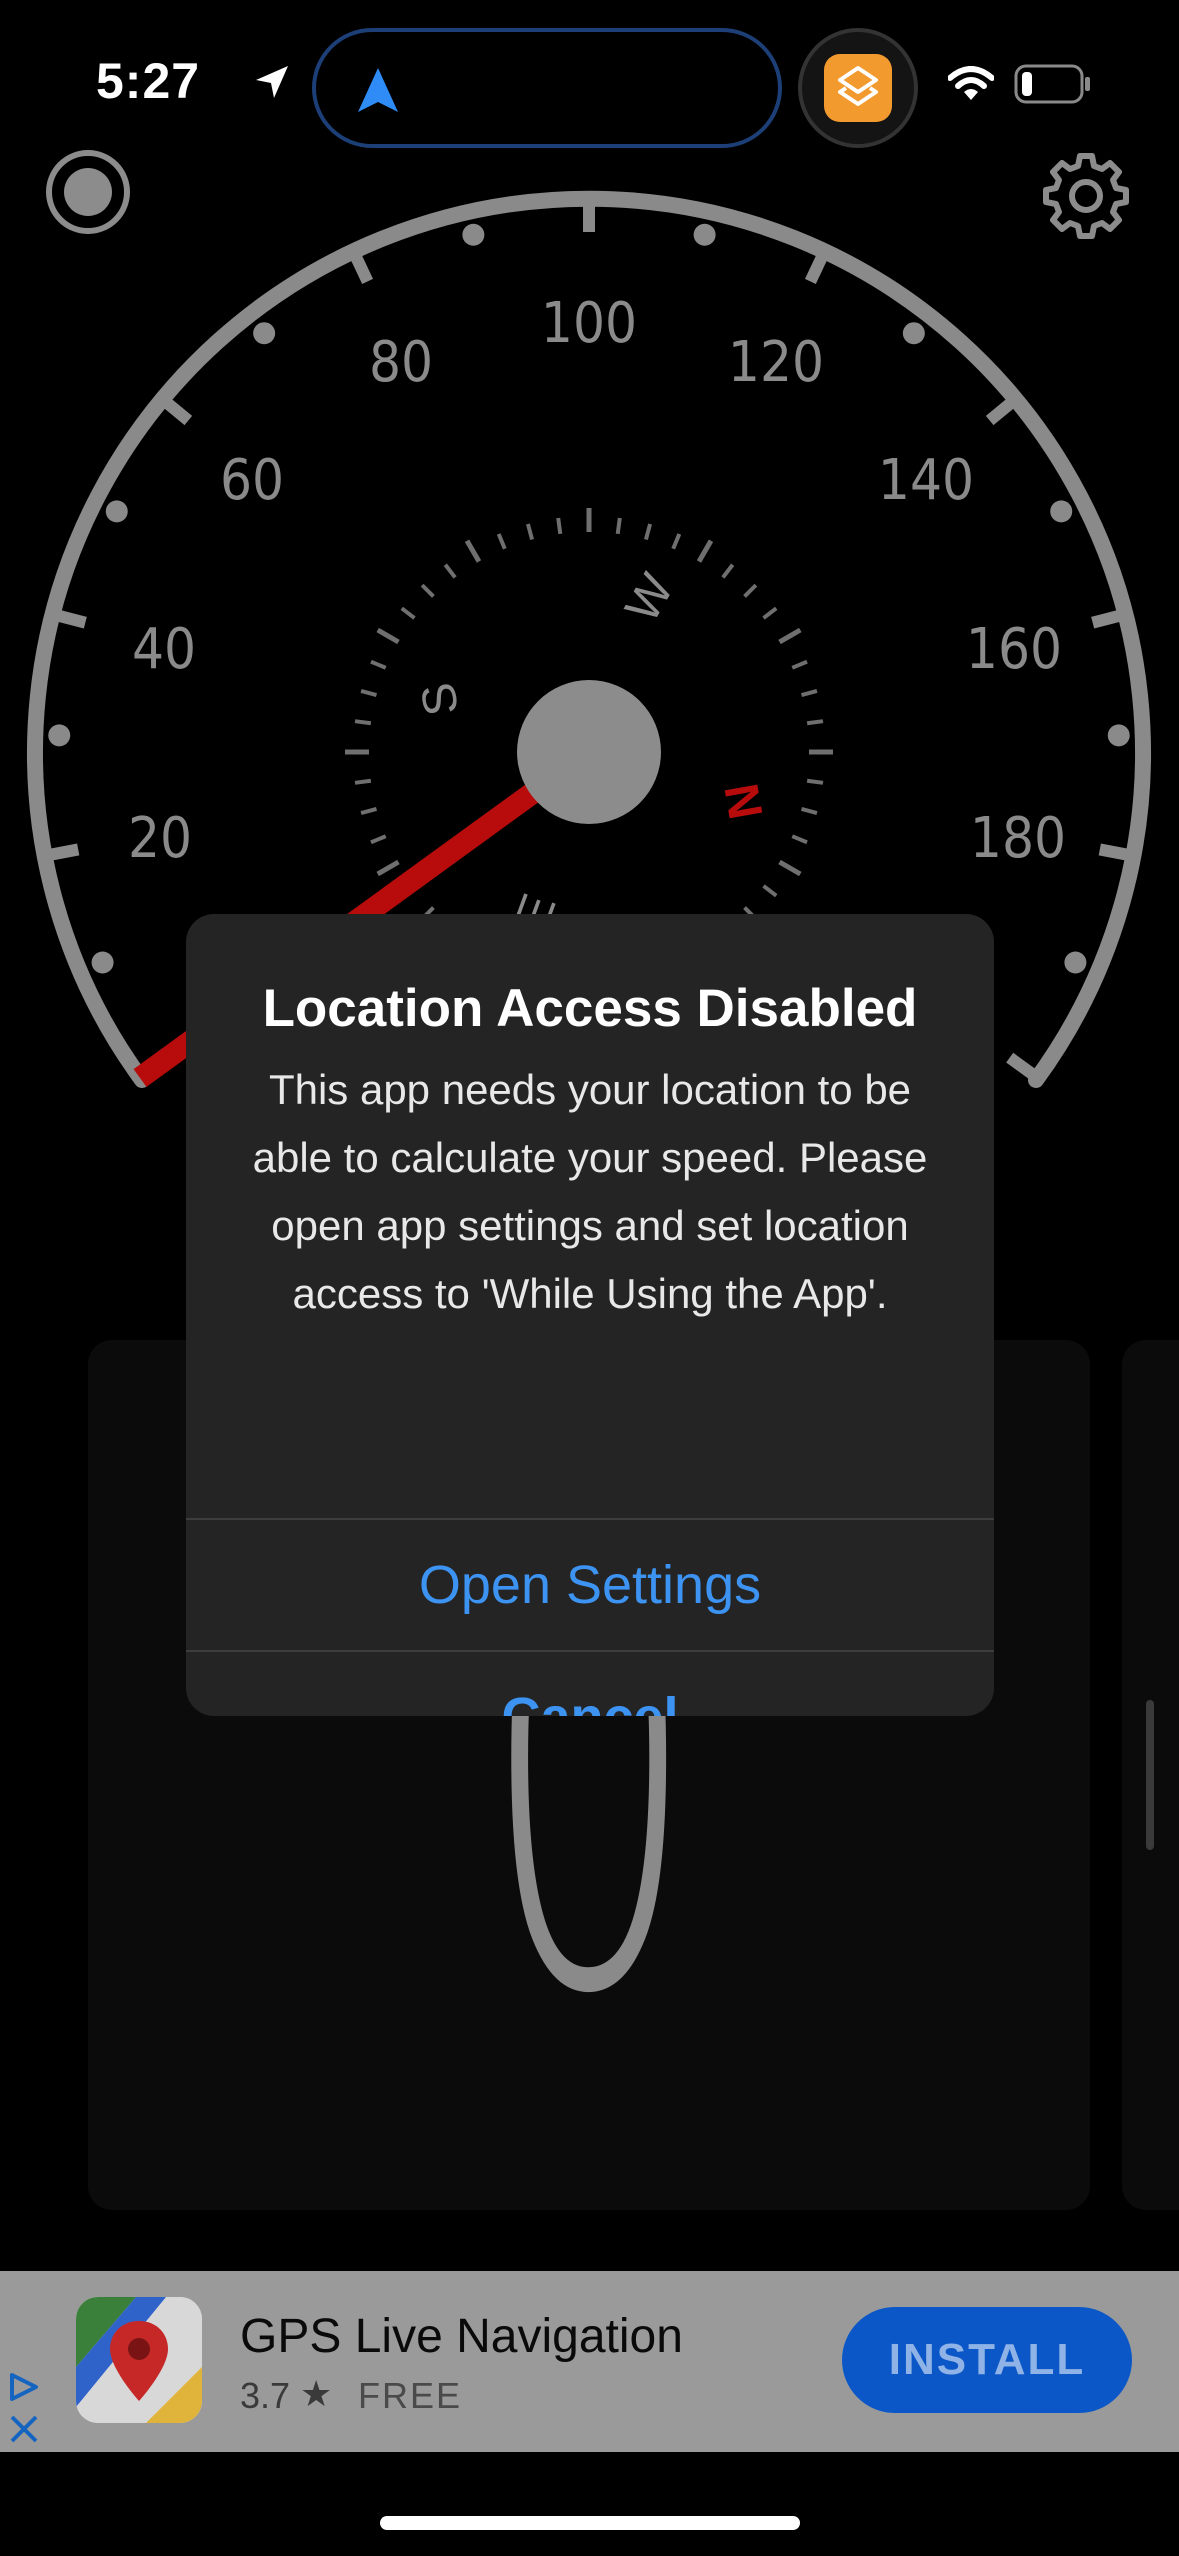 This screenshot has width=1179, height=2556. Describe the element at coordinates (378, 92) in the screenshot. I see `navigation-arrow-icon` at that location.